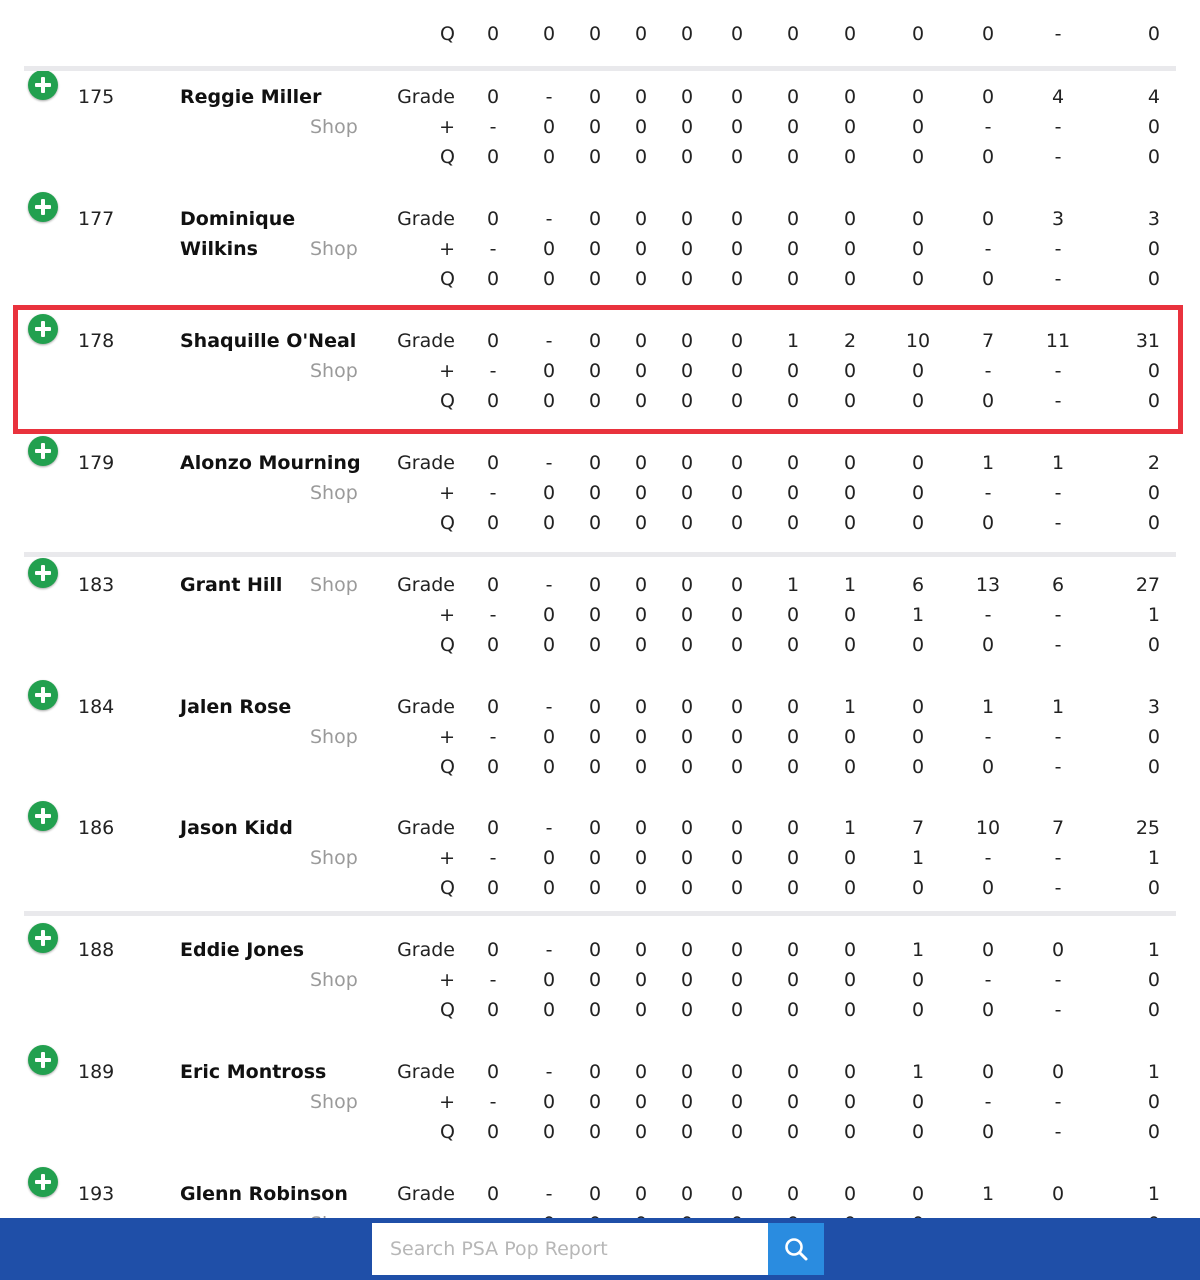  Describe the element at coordinates (96, 585) in the screenshot. I see `card-number: 183` at that location.